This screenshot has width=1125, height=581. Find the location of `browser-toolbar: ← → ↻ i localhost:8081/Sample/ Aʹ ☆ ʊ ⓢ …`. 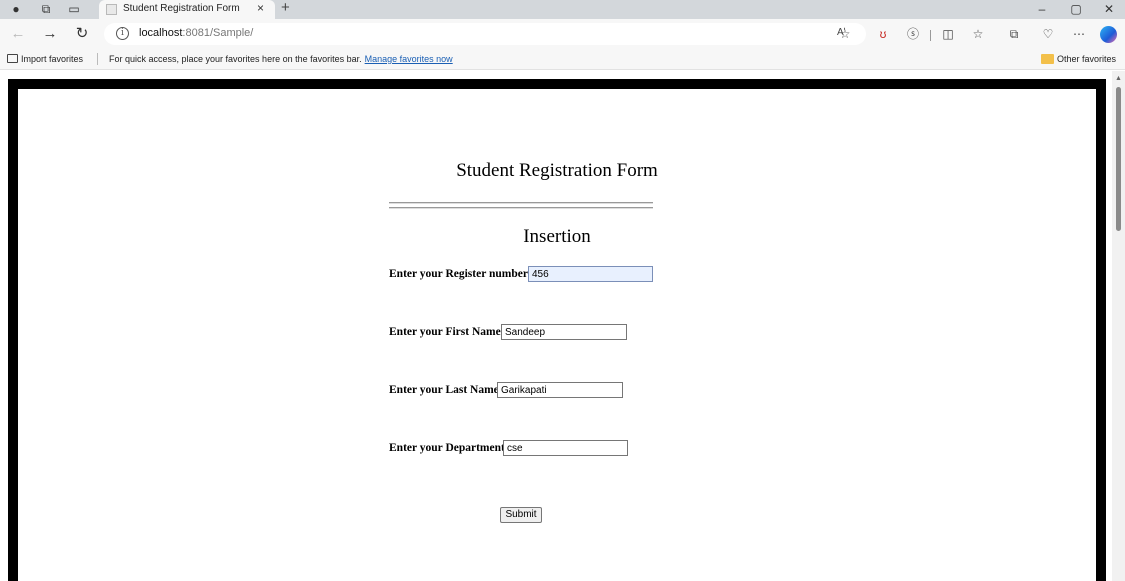

browser-toolbar: ← → ↻ i localhost:8081/Sample/ Aʹ ☆ ʊ ⓢ … is located at coordinates (562, 34).